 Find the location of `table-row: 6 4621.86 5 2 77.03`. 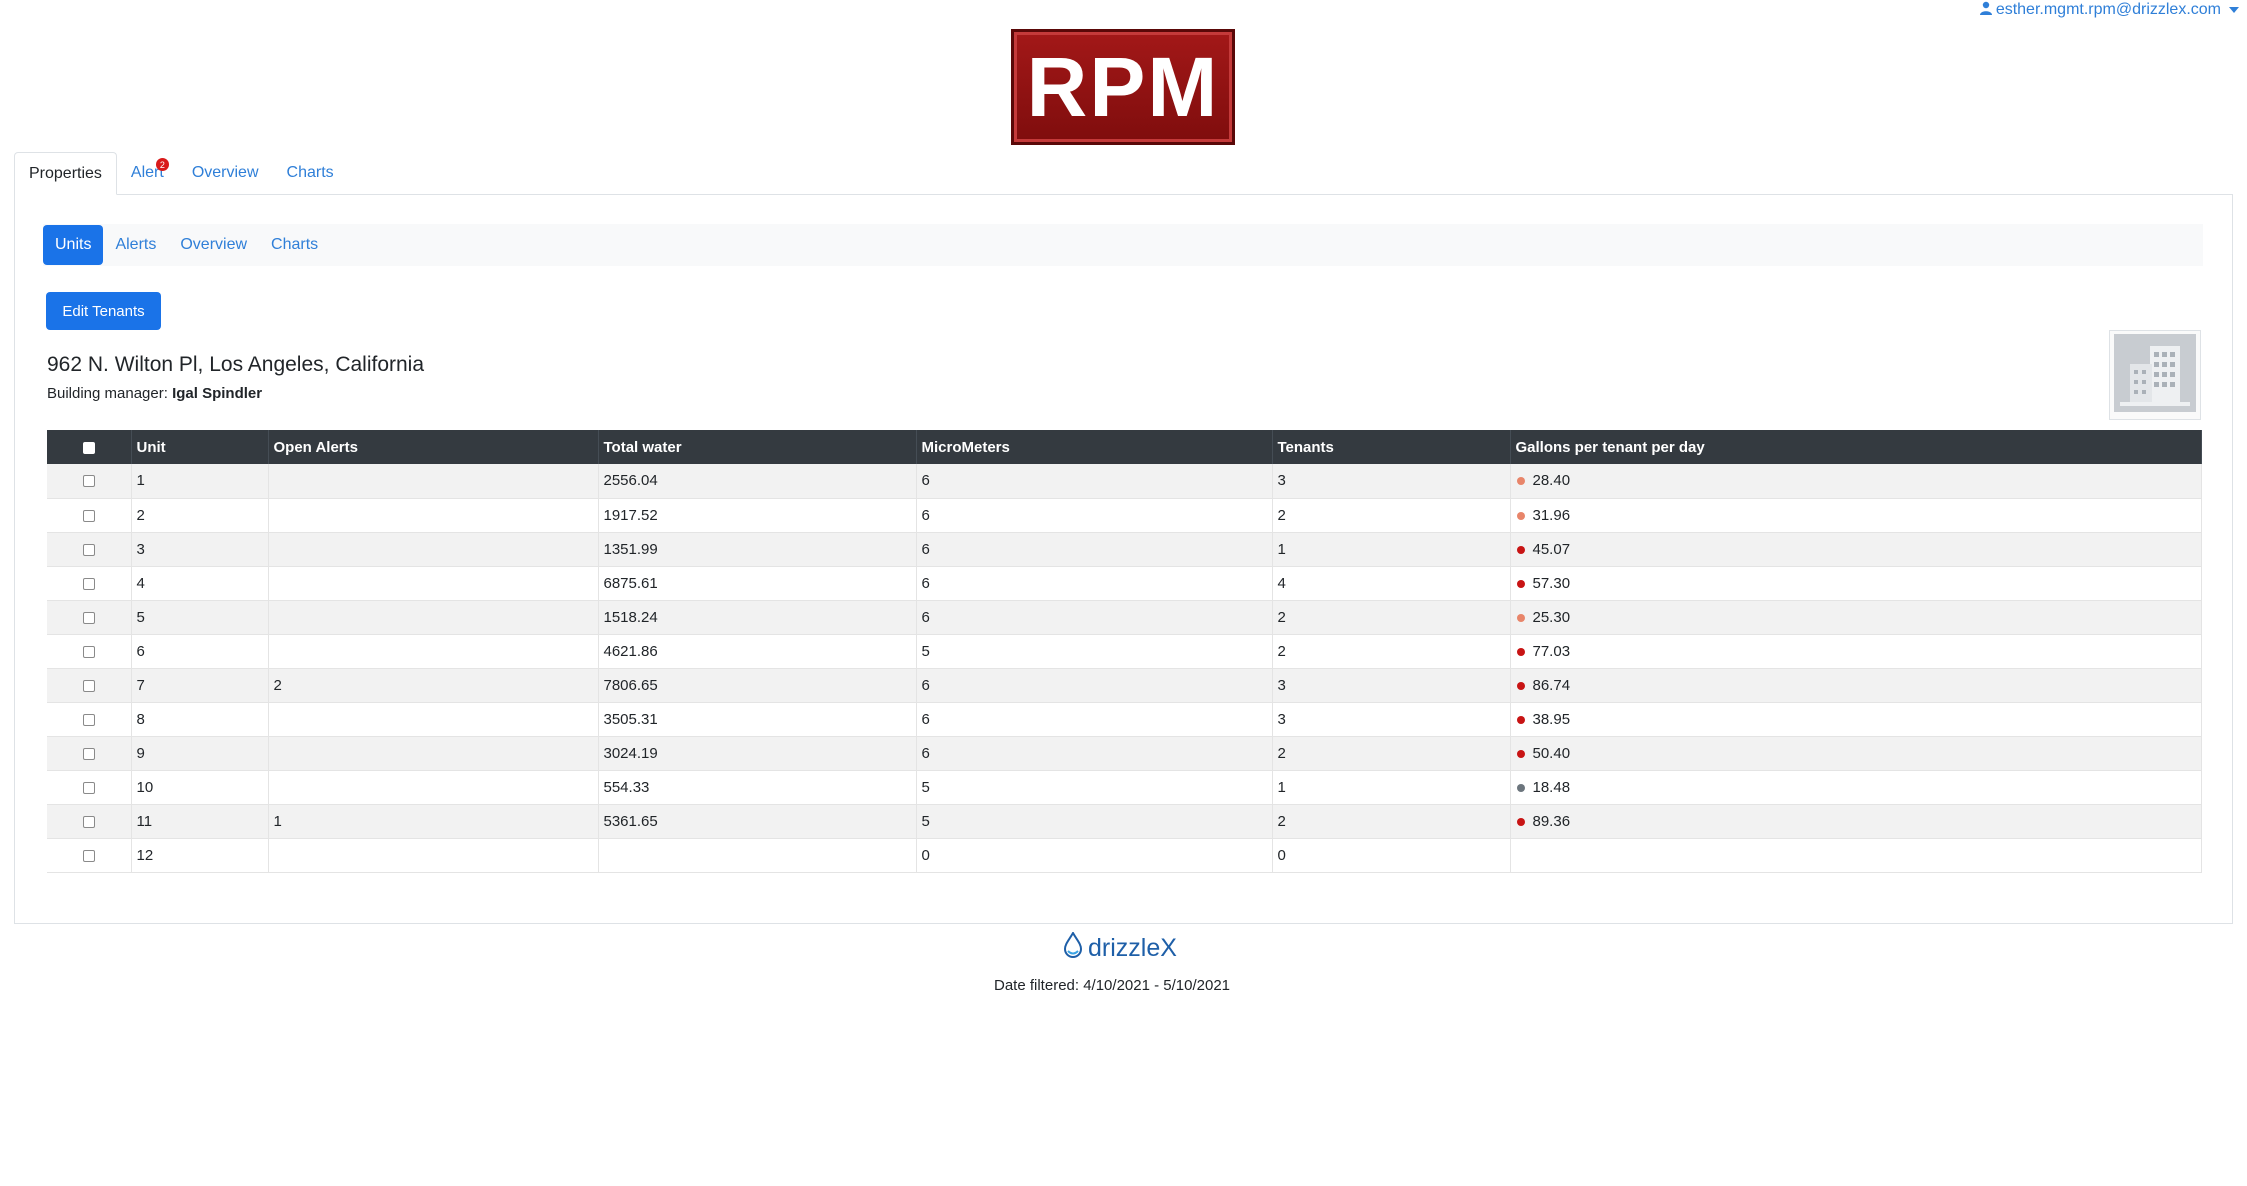

table-row: 6 4621.86 5 2 77.03 is located at coordinates (1124, 651).